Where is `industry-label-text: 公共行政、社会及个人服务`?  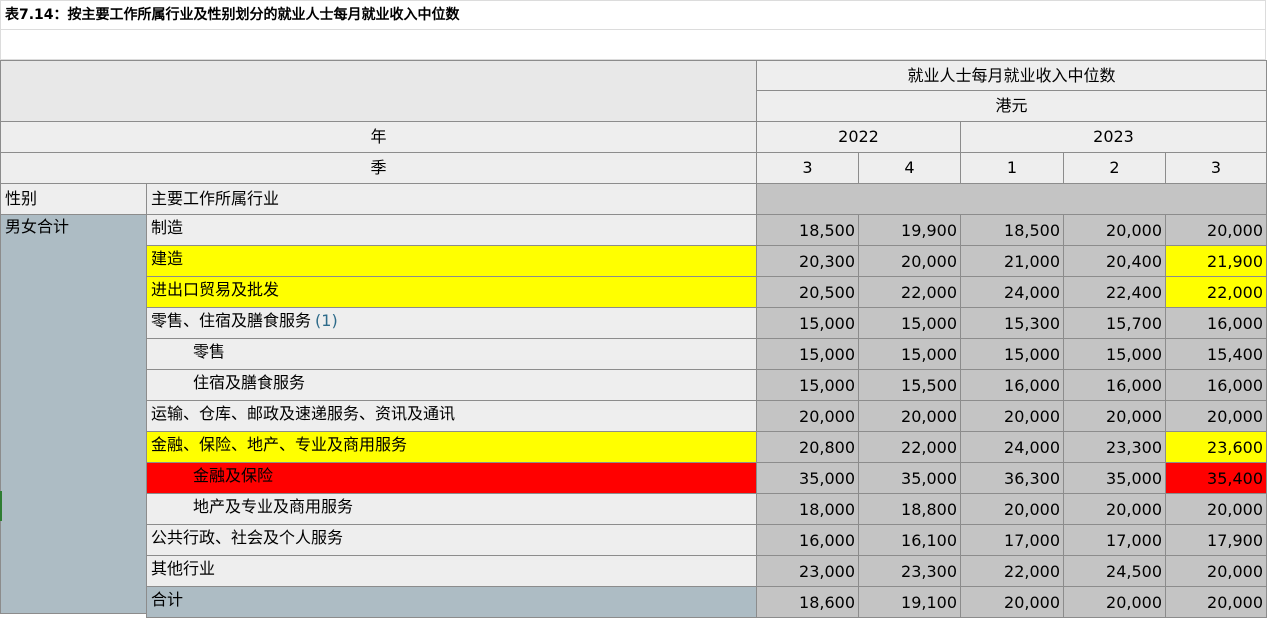 industry-label-text: 公共行政、社会及个人服务 is located at coordinates (247, 537).